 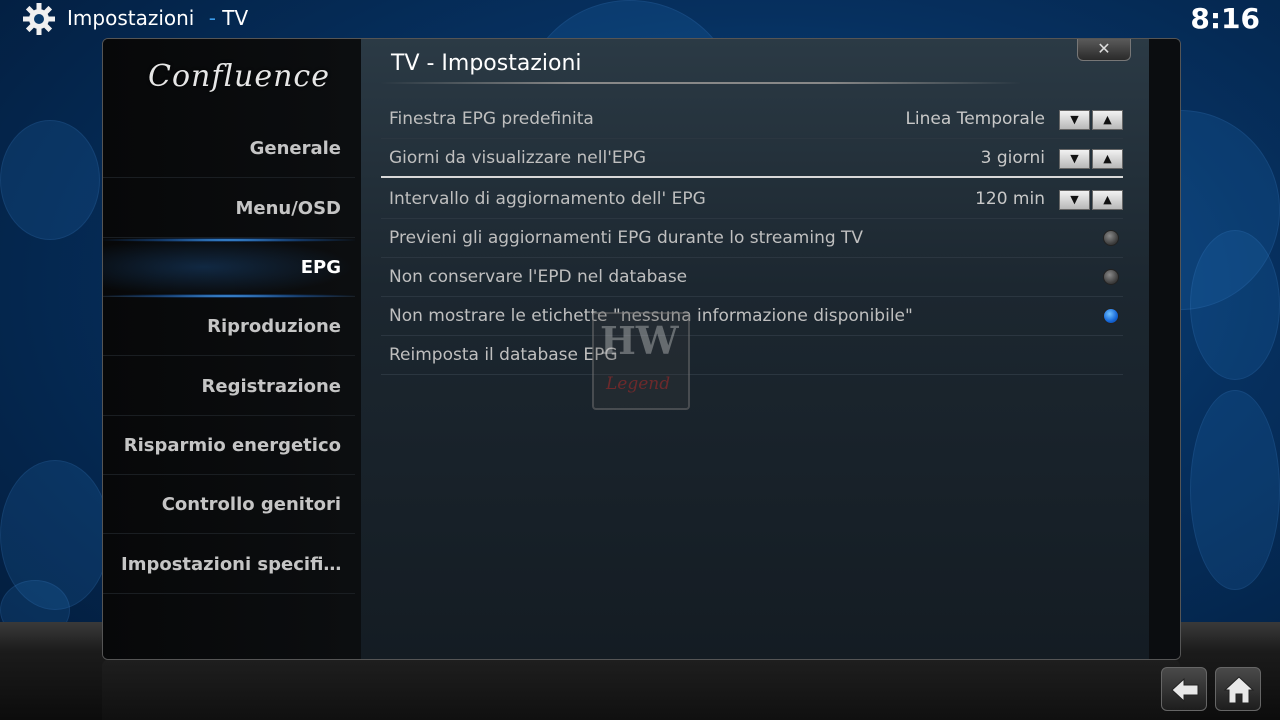 I want to click on title-divider, so click(x=701, y=83).